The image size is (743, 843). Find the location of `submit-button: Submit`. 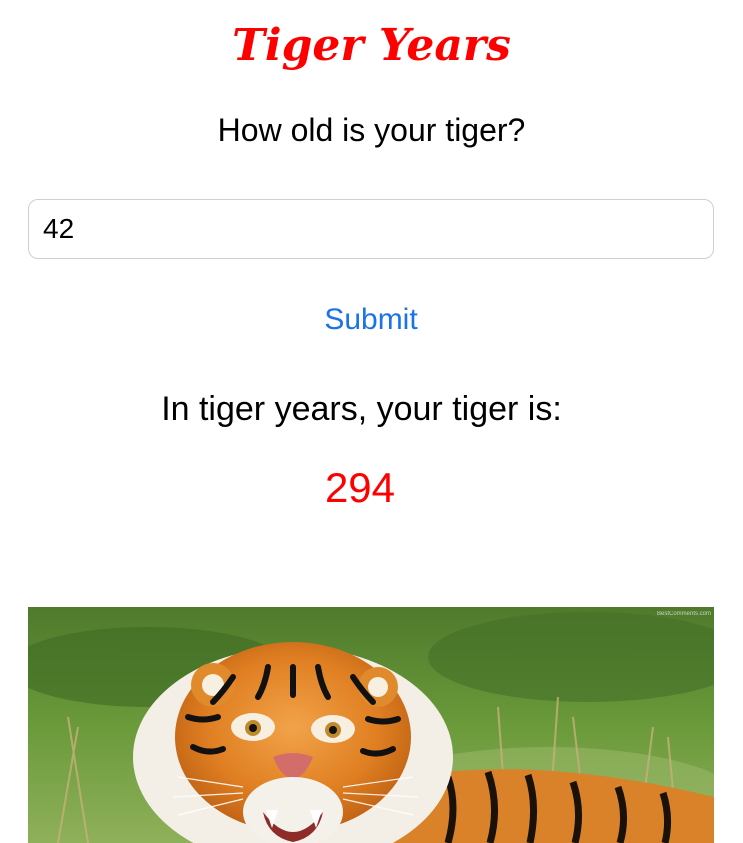

submit-button: Submit is located at coordinates (371, 320).